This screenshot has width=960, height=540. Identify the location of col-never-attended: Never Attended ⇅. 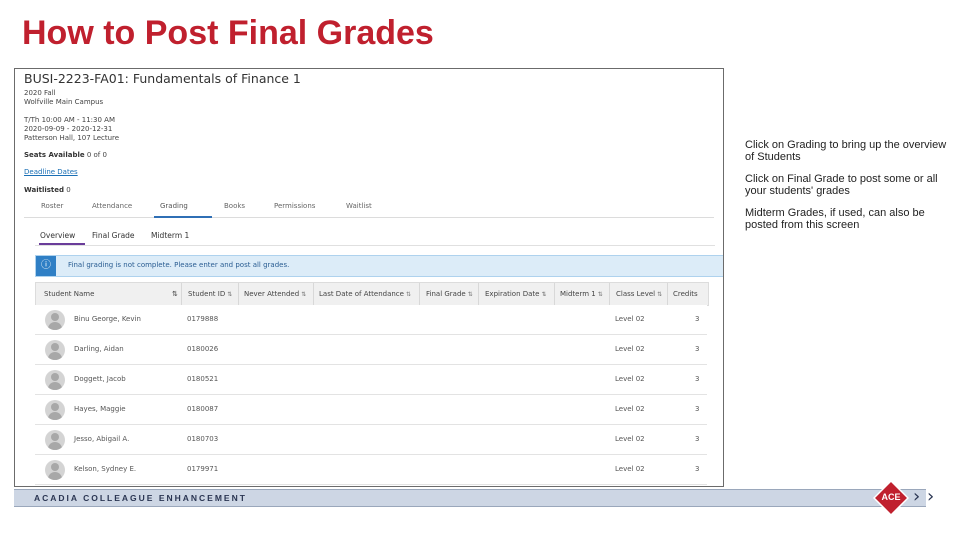
(275, 294).